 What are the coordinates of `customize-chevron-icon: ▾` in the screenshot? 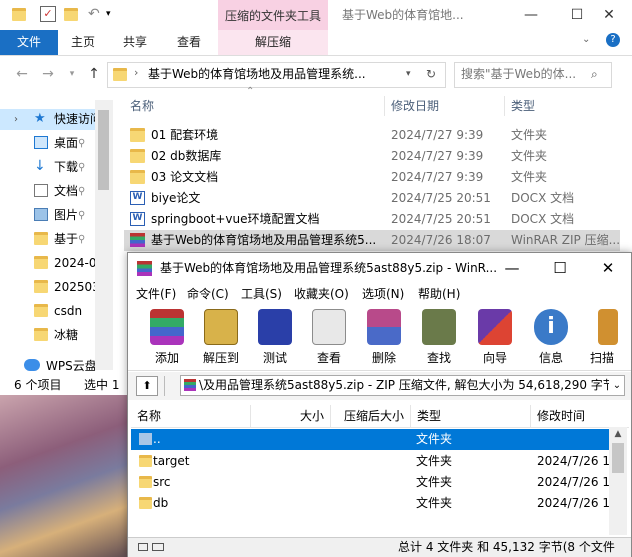 It's located at (114, 14).